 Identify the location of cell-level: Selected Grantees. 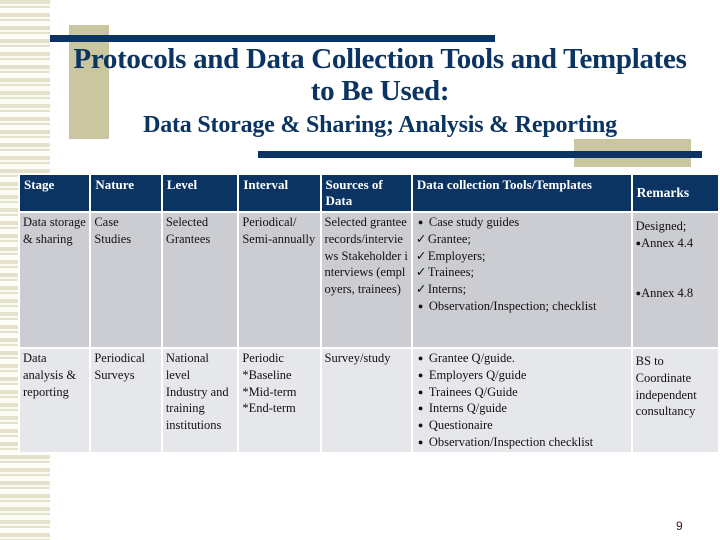
(200, 280).